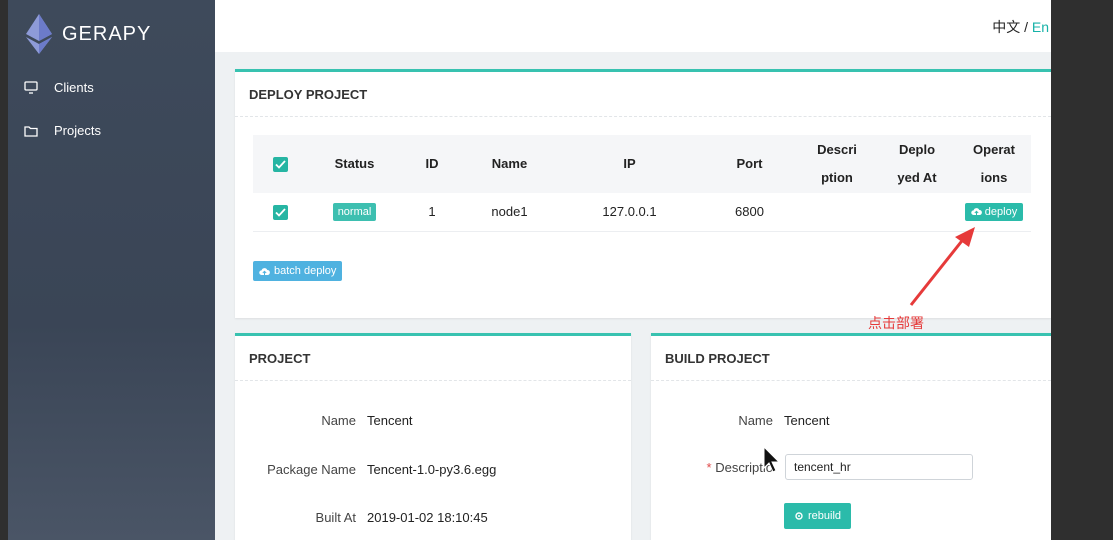 This screenshot has height=540, width=1113. I want to click on row-checkbox, so click(280, 212).